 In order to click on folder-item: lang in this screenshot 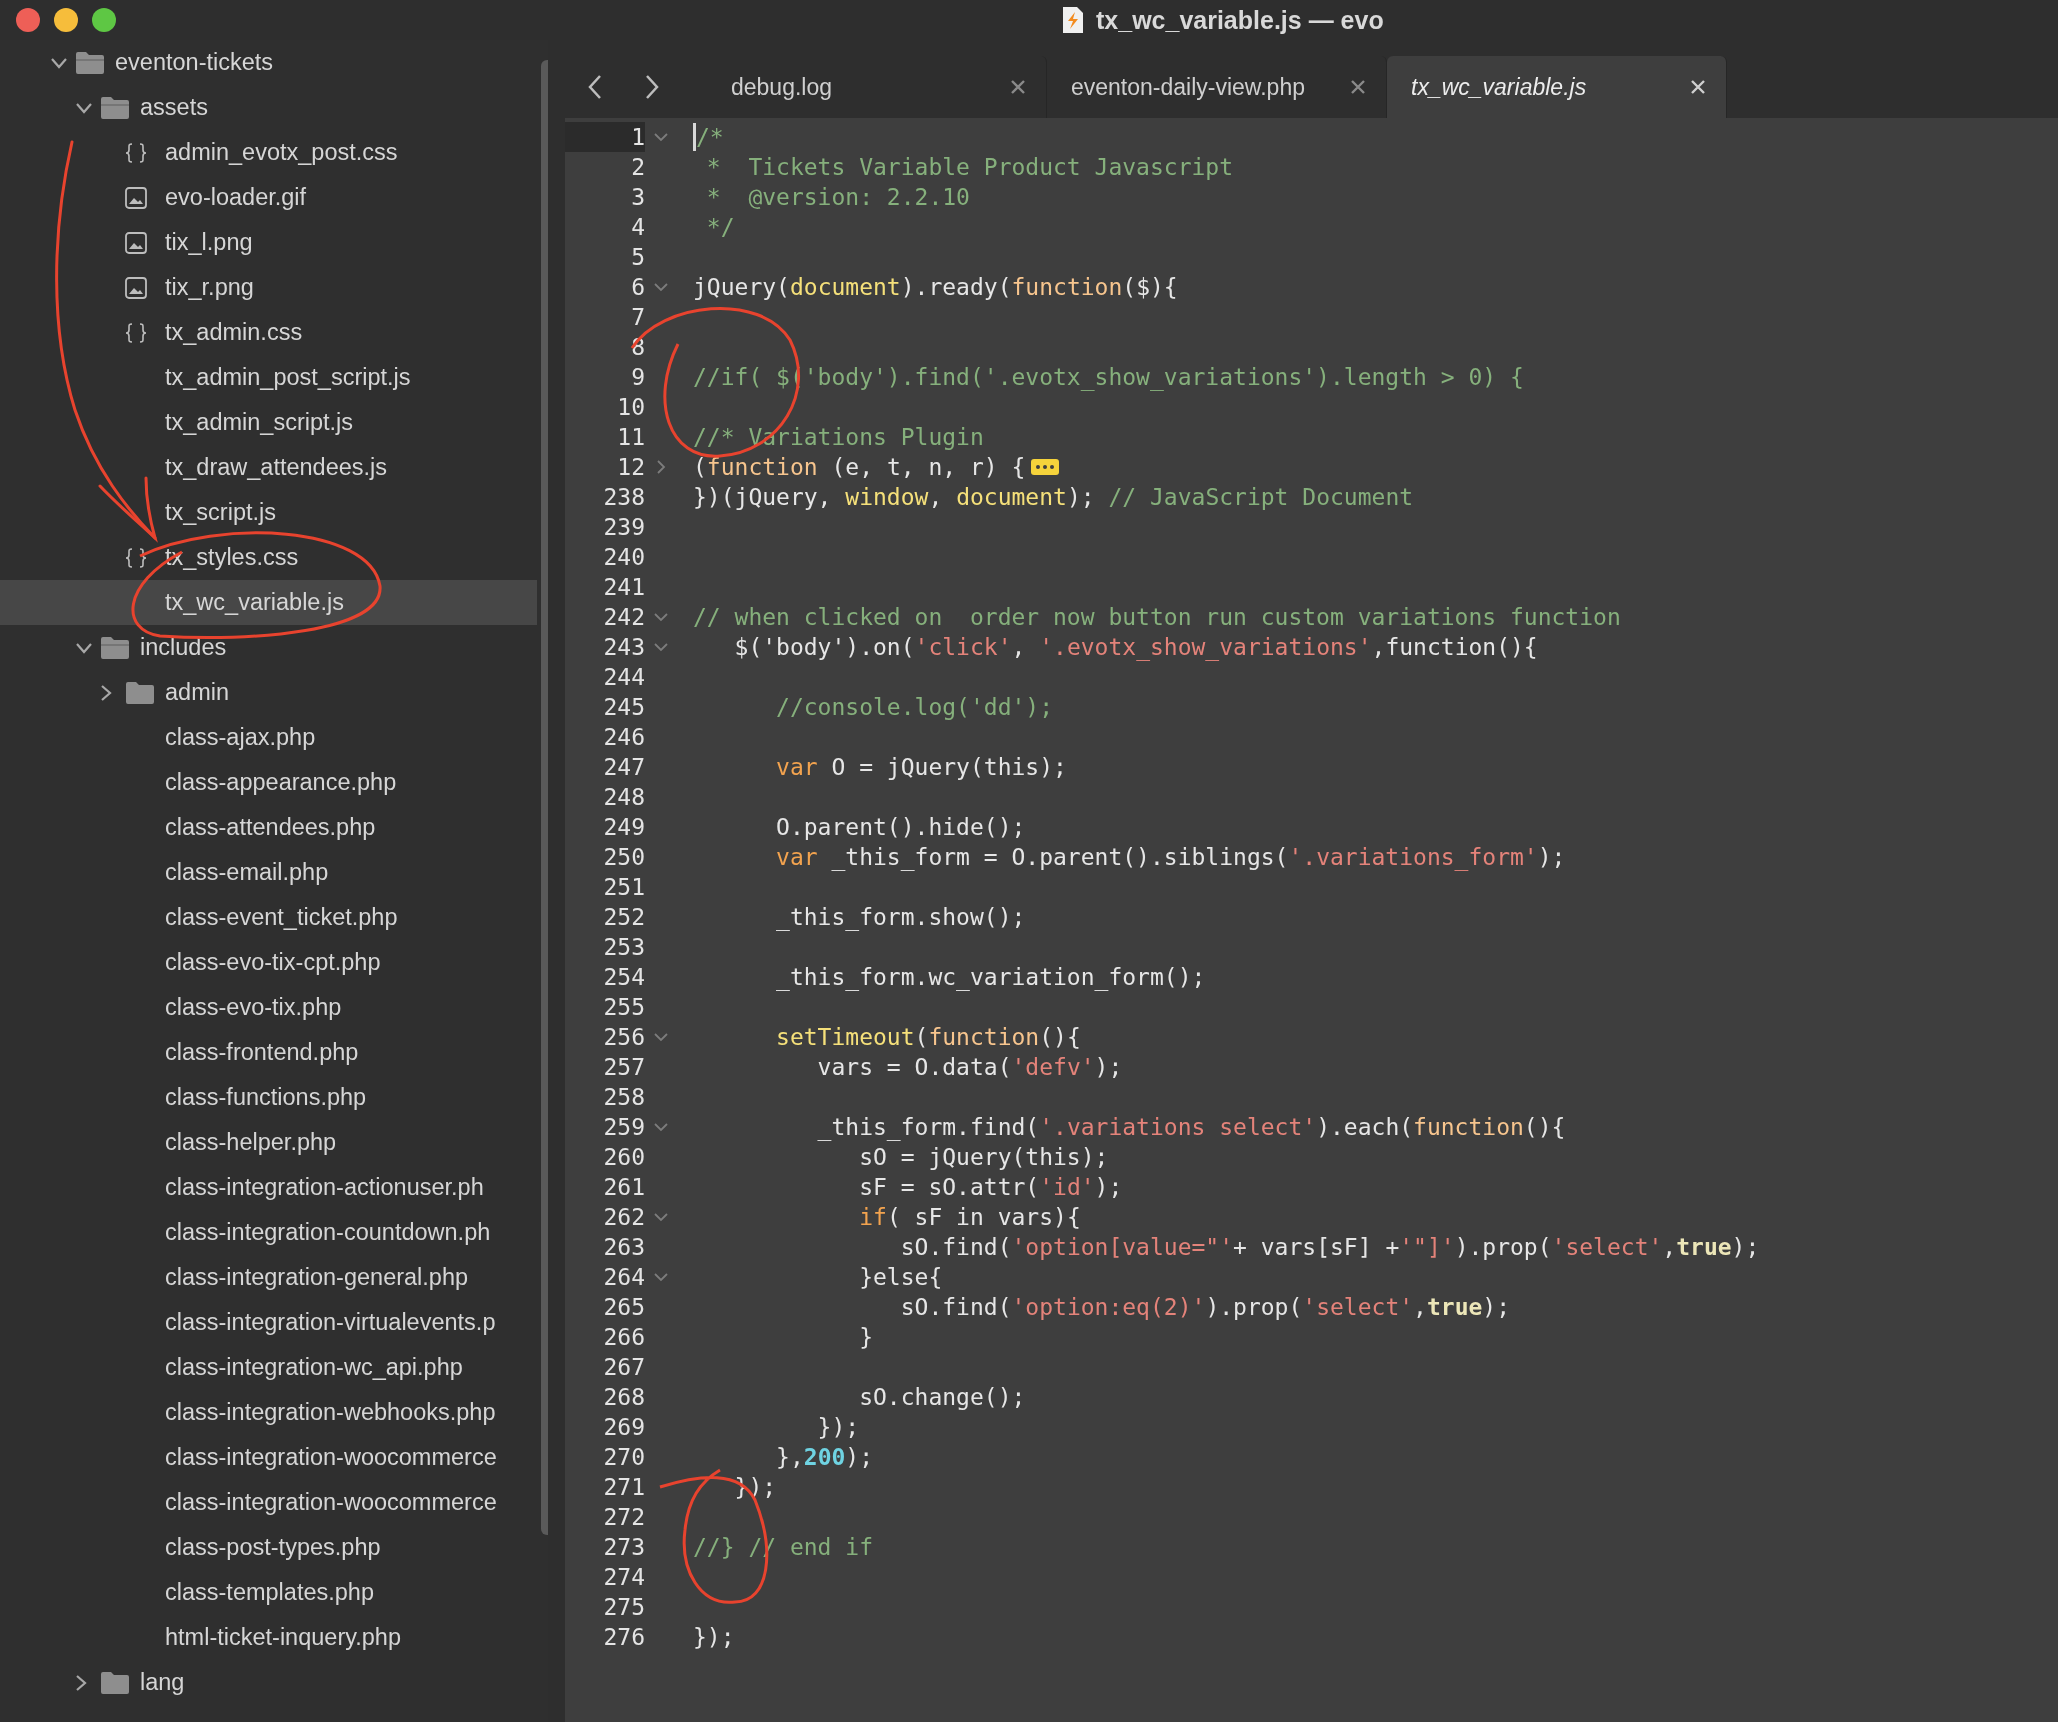, I will do `click(268, 1682)`.